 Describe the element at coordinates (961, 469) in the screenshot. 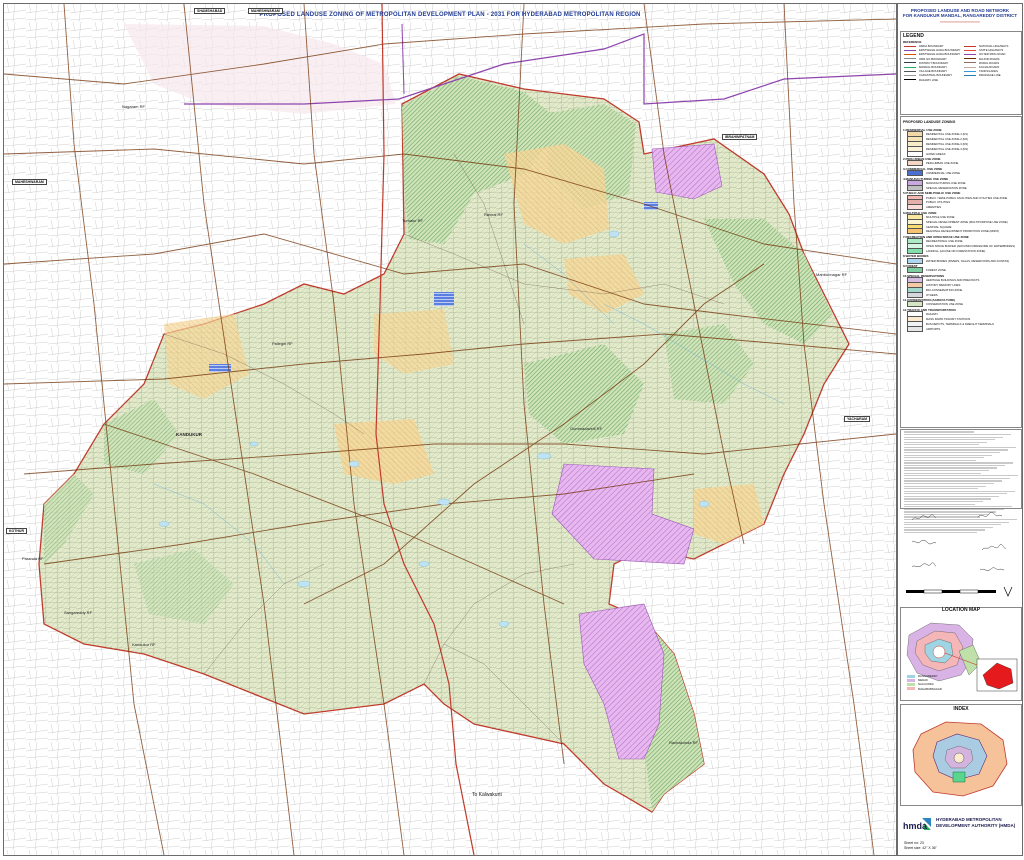

I see `notes-section` at that location.